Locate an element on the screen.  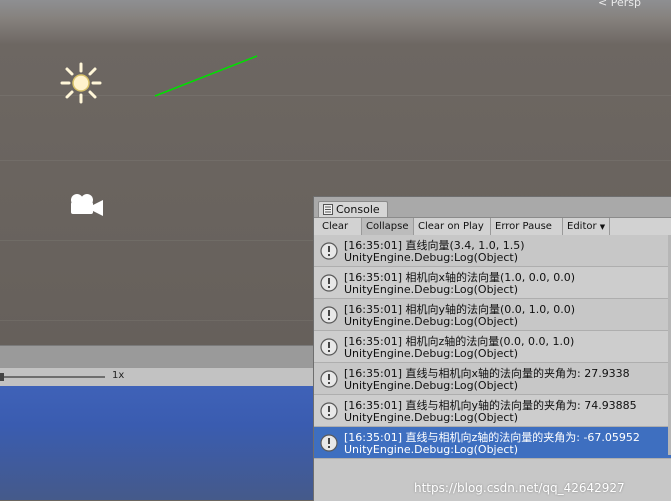
console-tab-strip: Console is located at coordinates (492, 207).